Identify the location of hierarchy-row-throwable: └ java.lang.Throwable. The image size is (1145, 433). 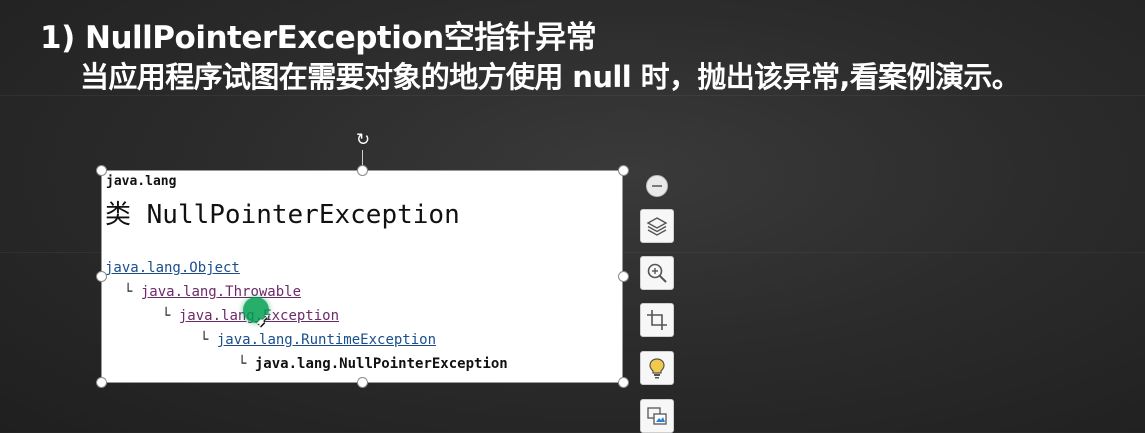
(212, 292).